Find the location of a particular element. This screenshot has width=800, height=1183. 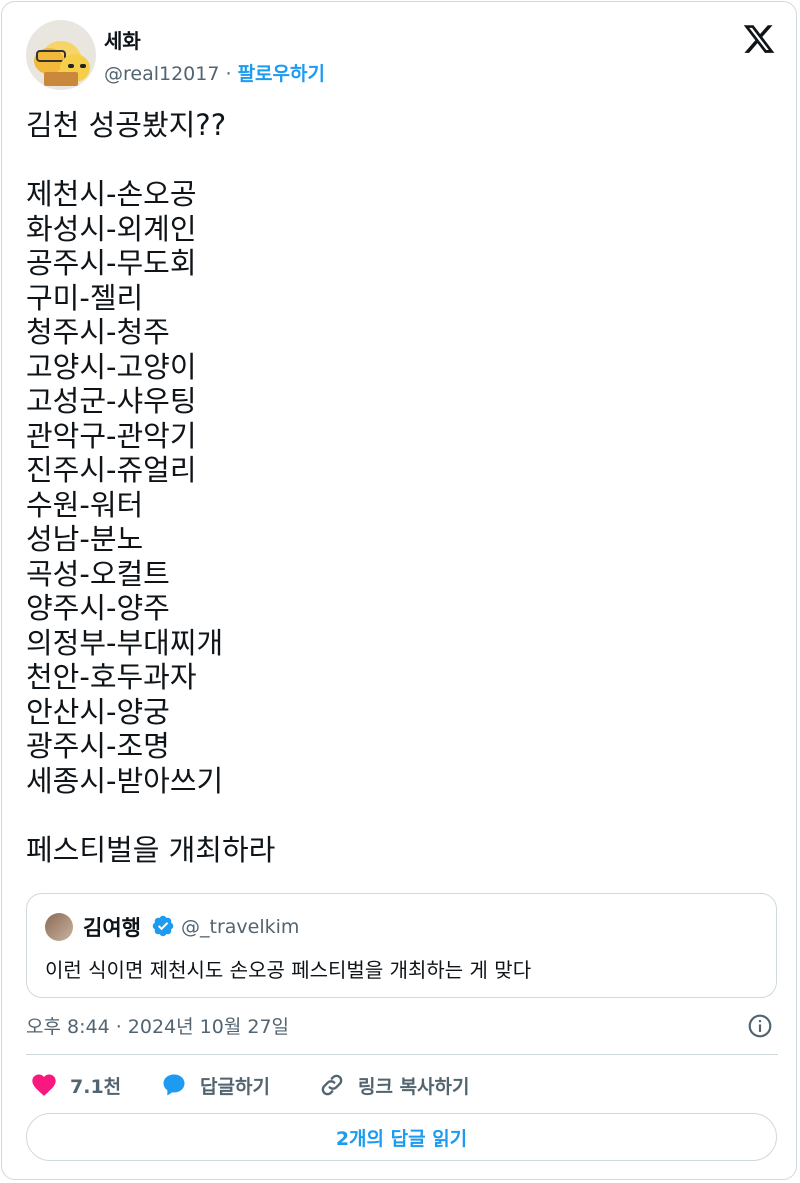

avatar-book is located at coordinates (61, 79).